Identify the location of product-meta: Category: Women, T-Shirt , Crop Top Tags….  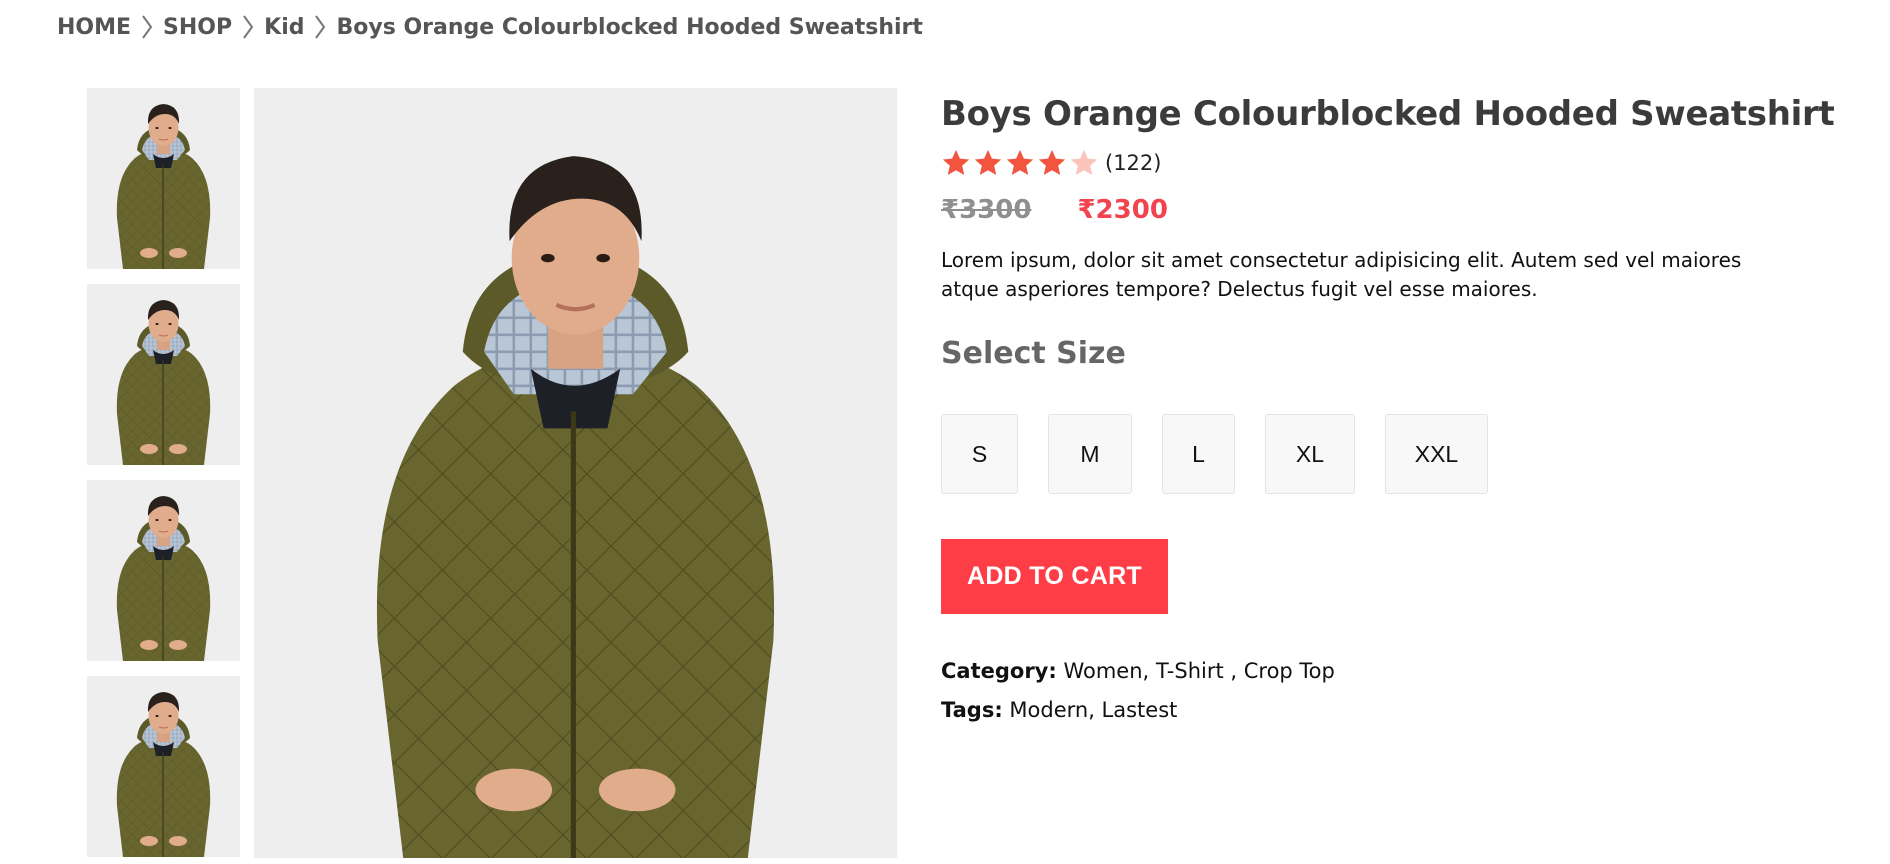
(1391, 691).